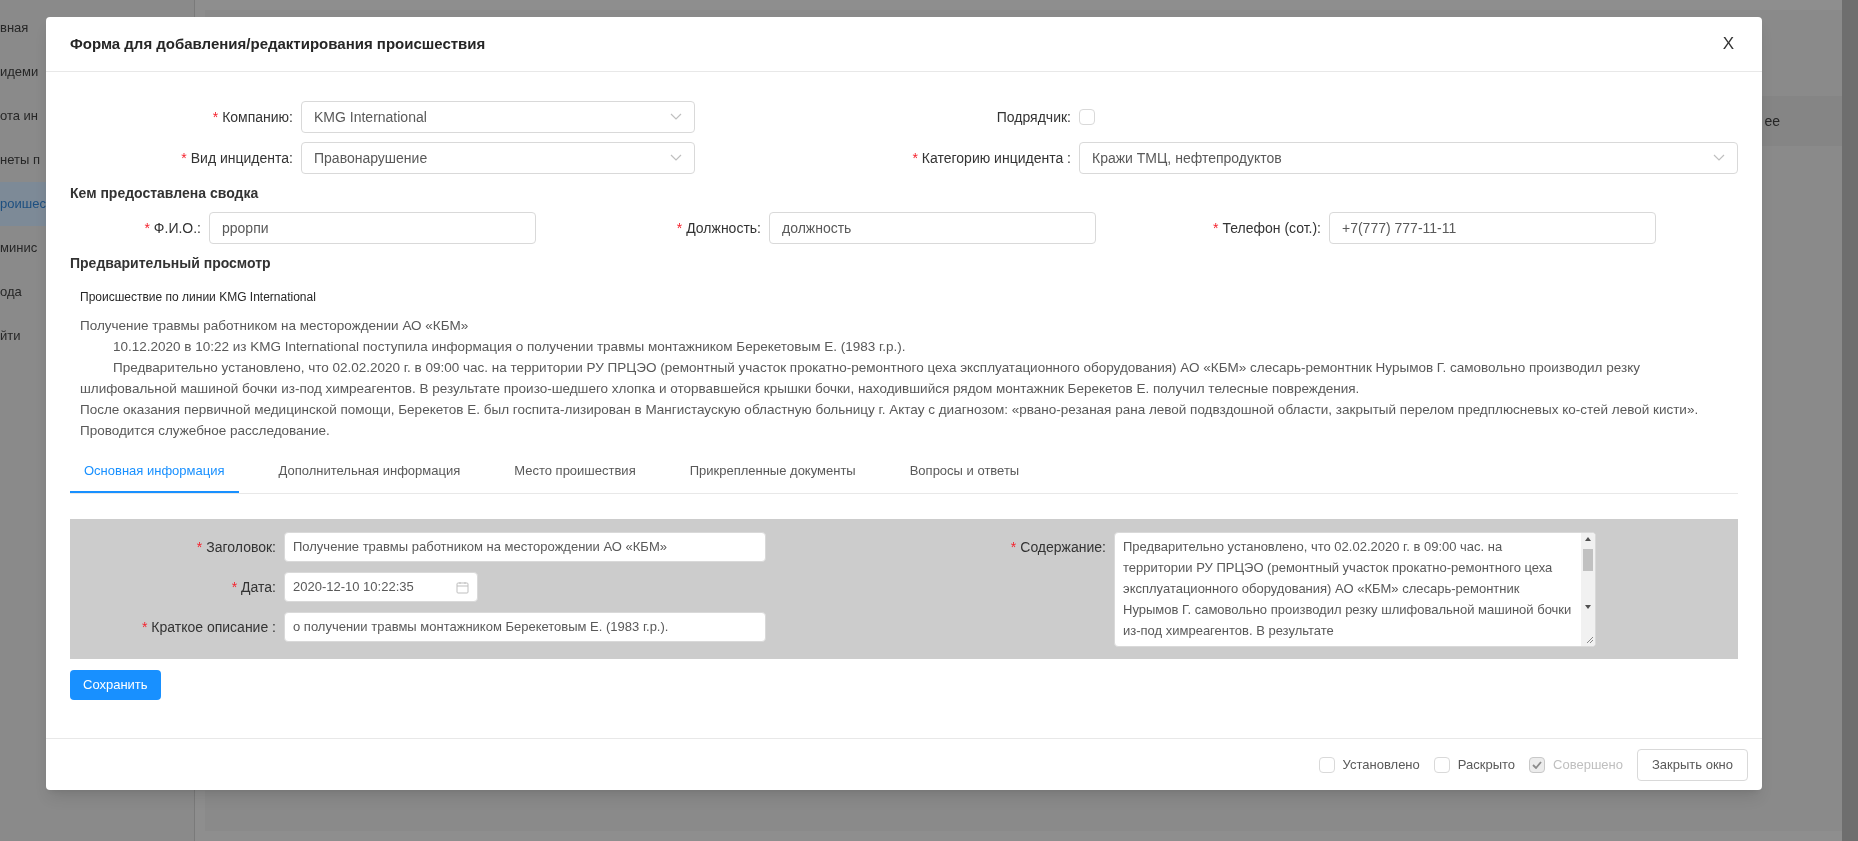 This screenshot has width=1858, height=841. I want to click on preview-paragraph: 10.12.2020 в 10:22 из KMG International поступила информация о получении травмы монтажником Берекетовым Е. (1983 г.р.)., so click(509, 347).